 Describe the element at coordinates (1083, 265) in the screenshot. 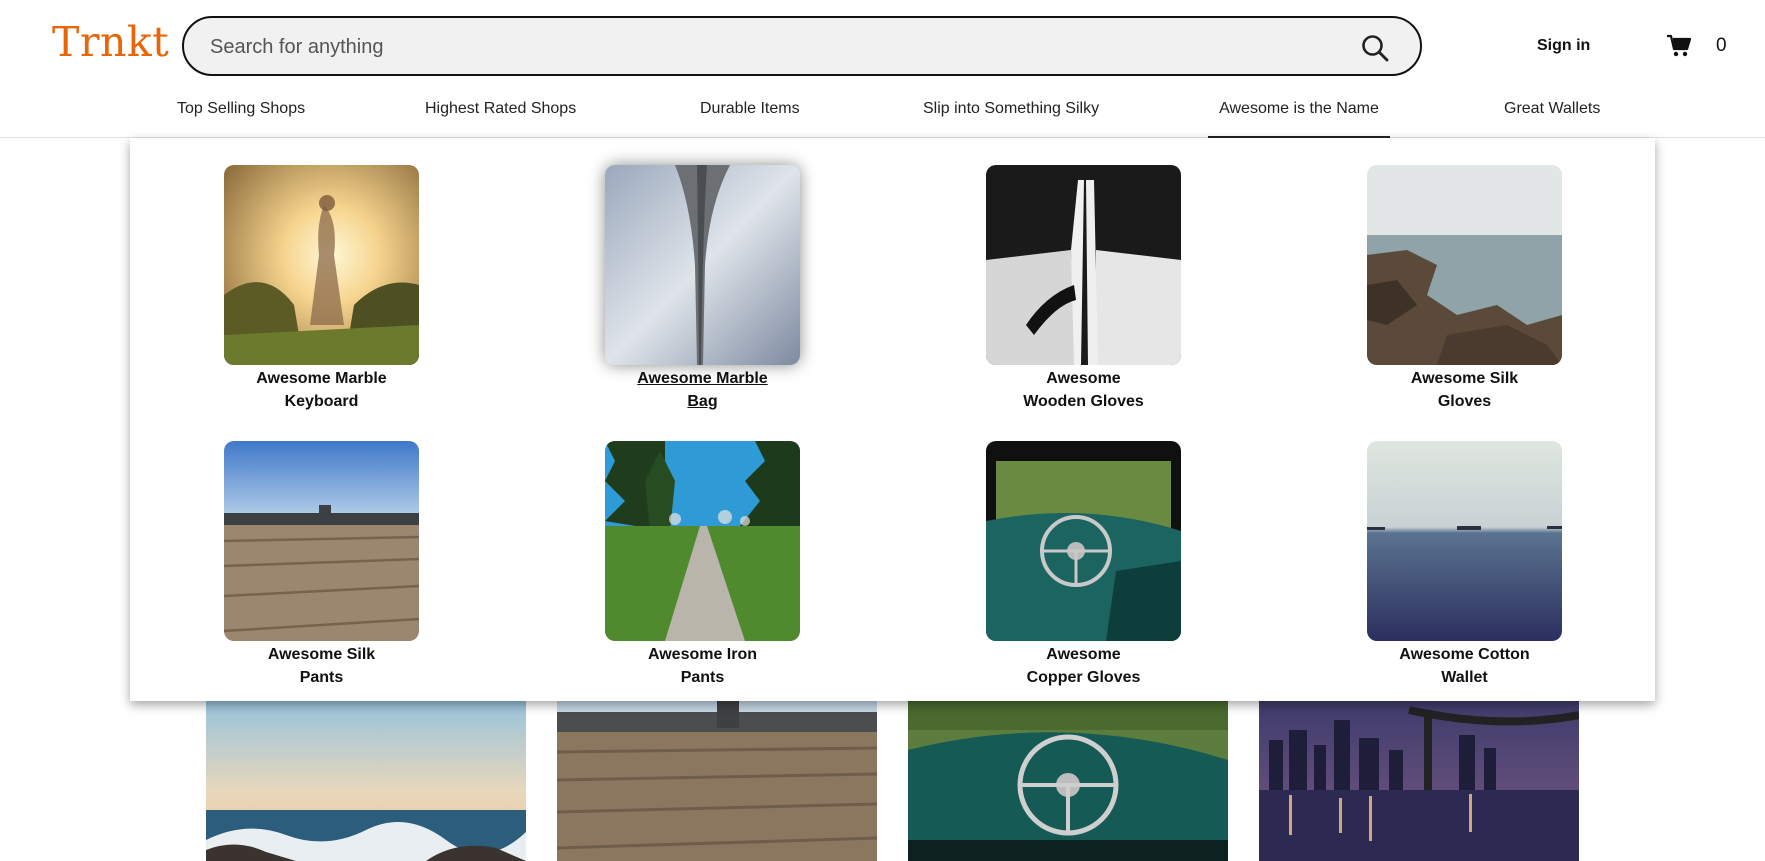

I see `product-image-black-white-architecture` at that location.